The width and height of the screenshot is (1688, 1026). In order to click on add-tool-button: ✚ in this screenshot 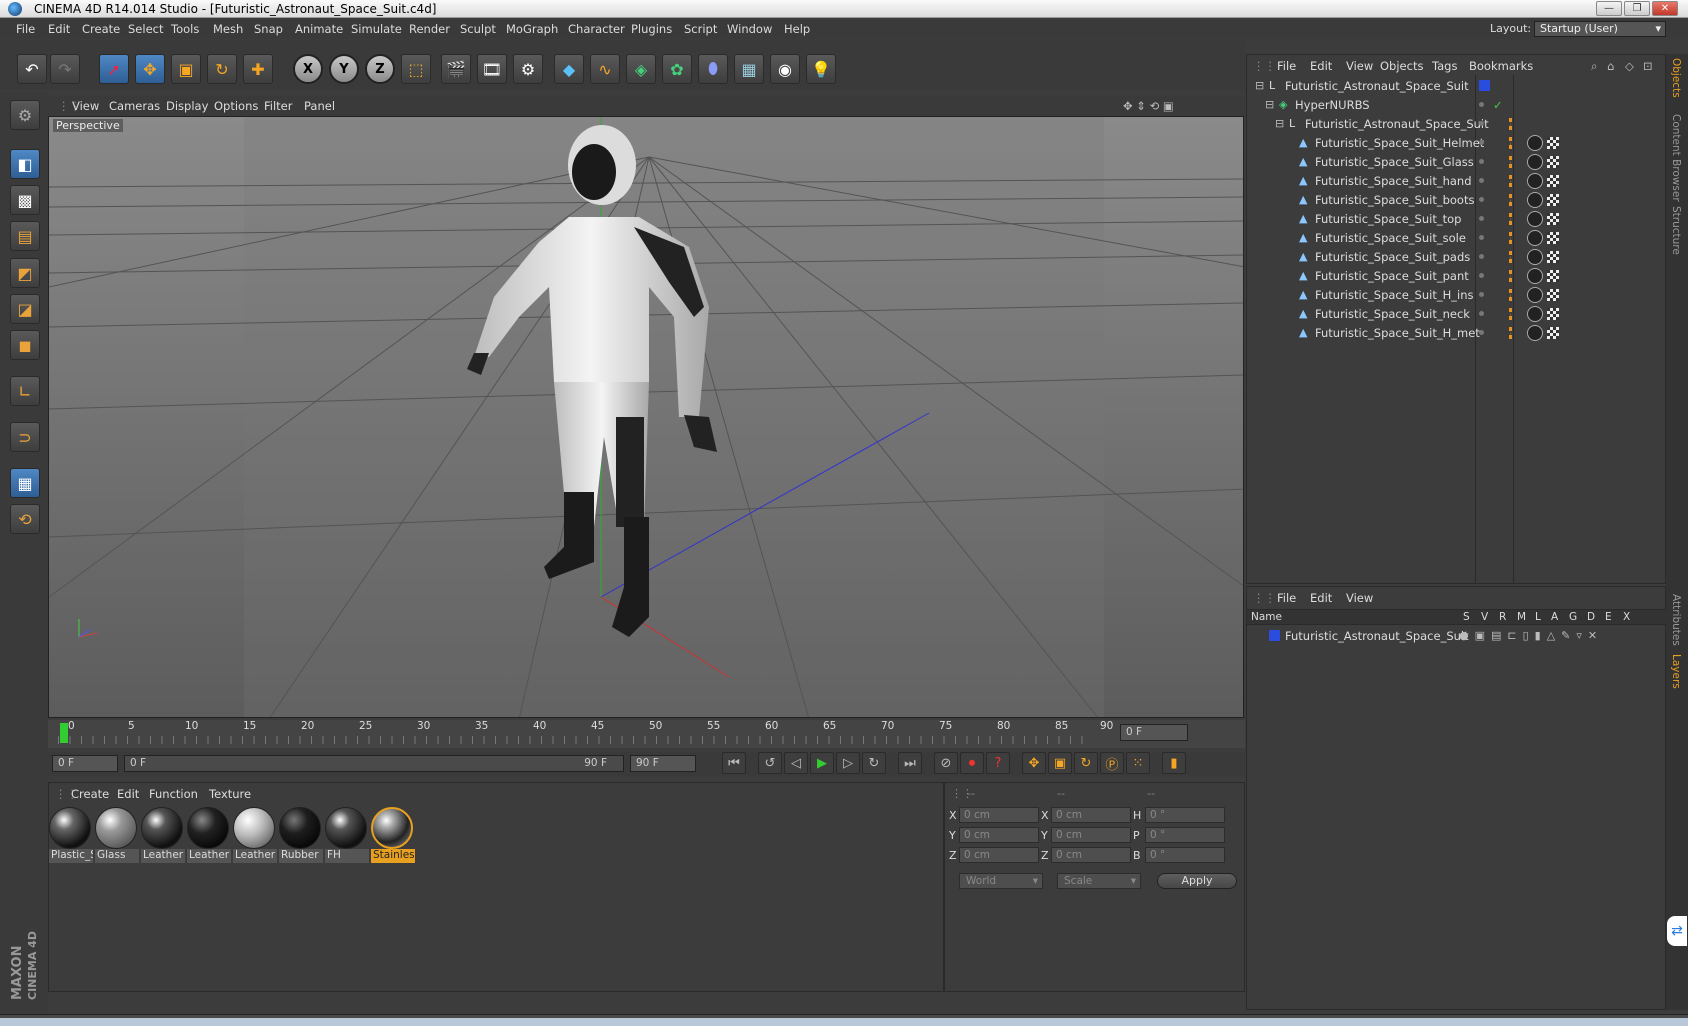, I will do `click(258, 69)`.